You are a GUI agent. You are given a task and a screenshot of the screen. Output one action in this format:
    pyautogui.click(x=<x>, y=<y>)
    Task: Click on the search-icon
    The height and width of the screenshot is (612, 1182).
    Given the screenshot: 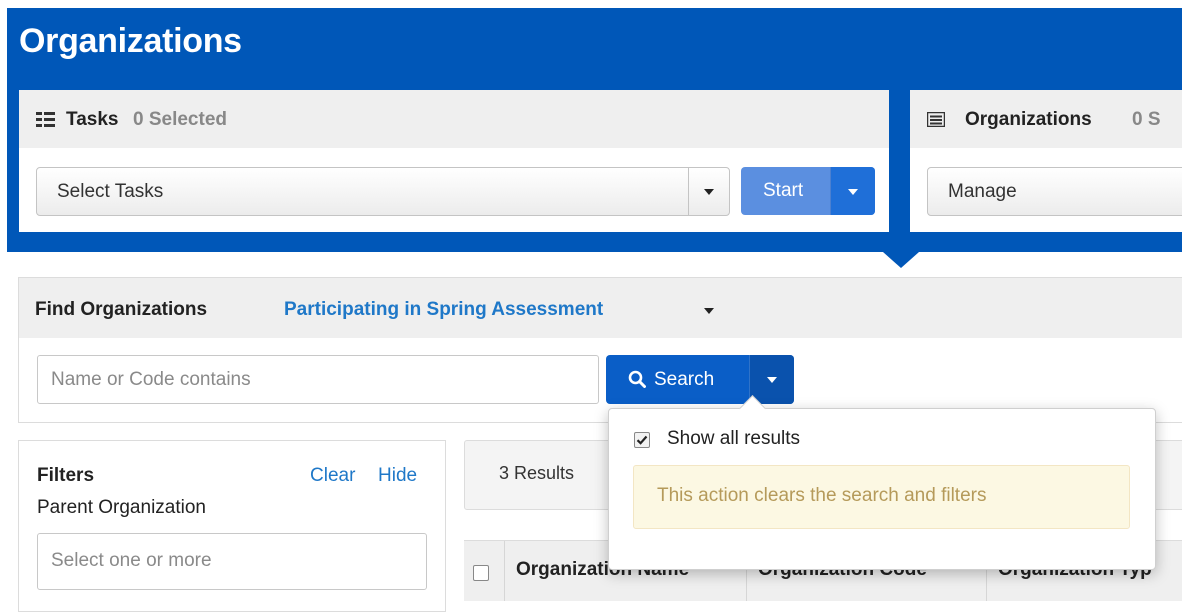 What is the action you would take?
    pyautogui.click(x=637, y=382)
    